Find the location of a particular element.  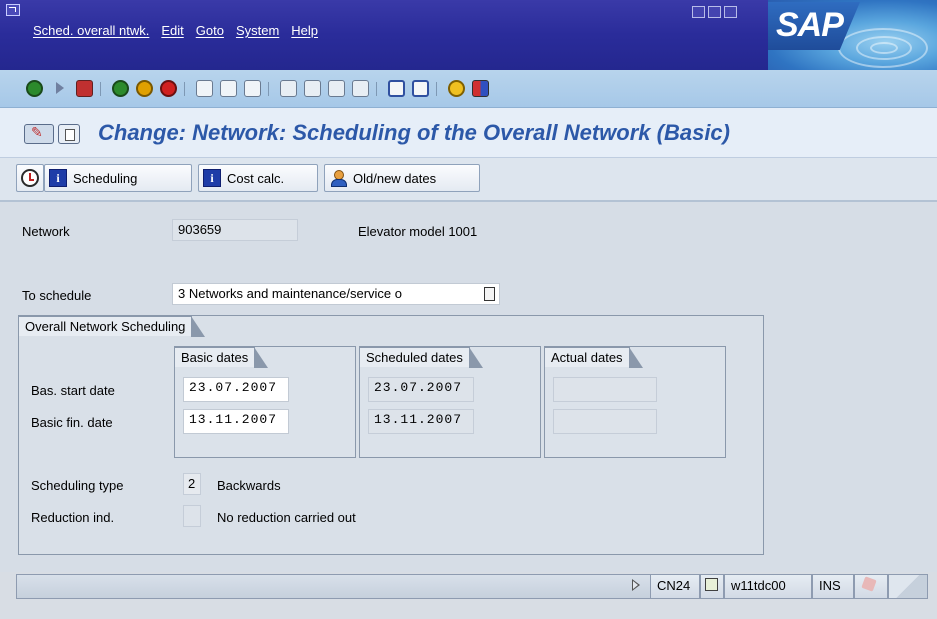

reduction-indicator-label: Reduction ind. is located at coordinates (73, 517).